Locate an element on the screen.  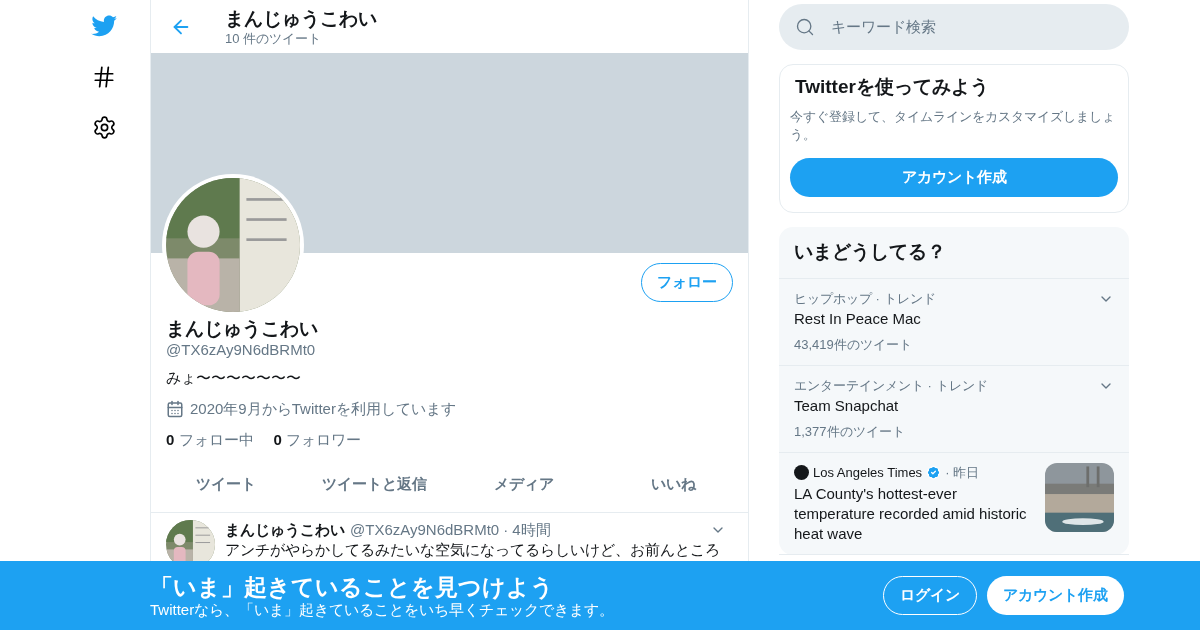
search-icon is located at coordinates (805, 27).